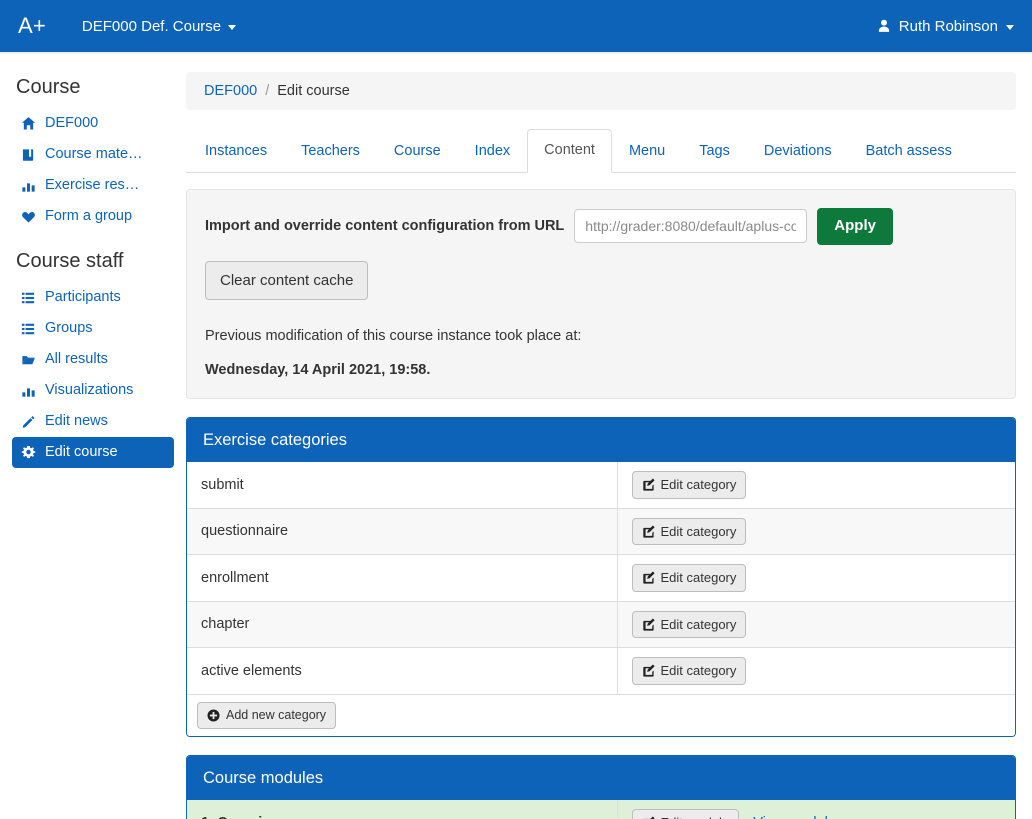 This screenshot has height=819, width=1032. I want to click on user-name-label: Ruth Robinson, so click(948, 26).